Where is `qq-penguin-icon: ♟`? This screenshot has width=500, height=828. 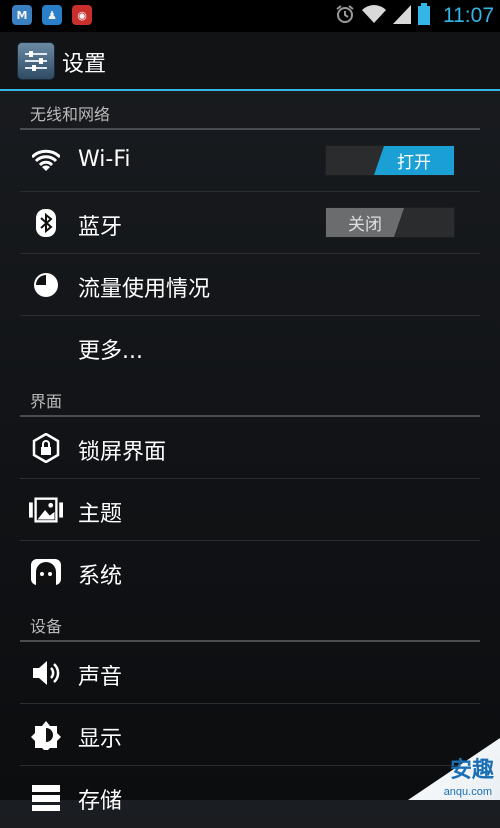
qq-penguin-icon: ♟ is located at coordinates (52, 15).